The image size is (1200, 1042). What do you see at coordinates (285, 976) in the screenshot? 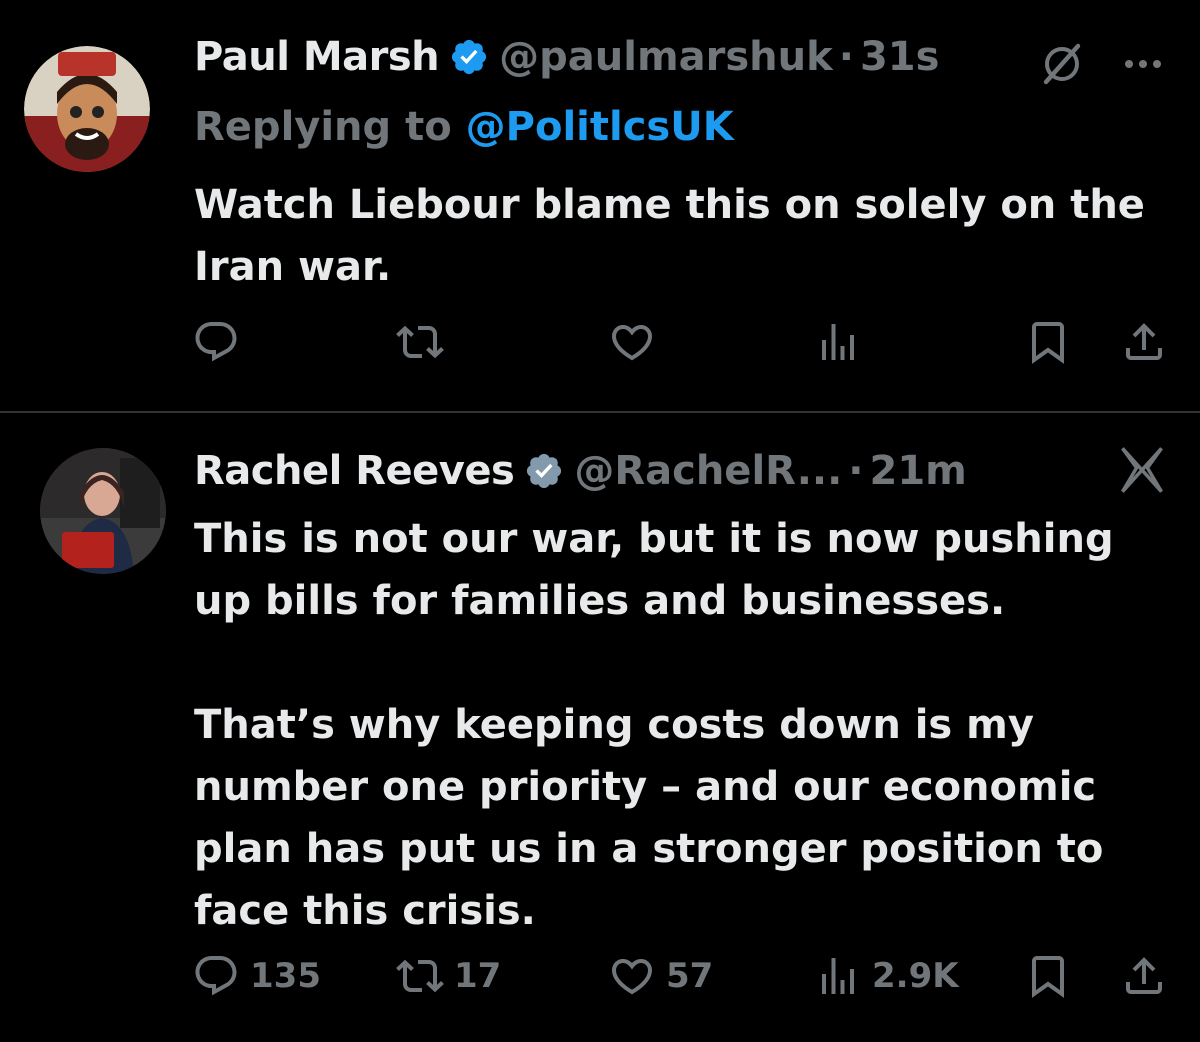
I see `reply-count: 135` at bounding box center [285, 976].